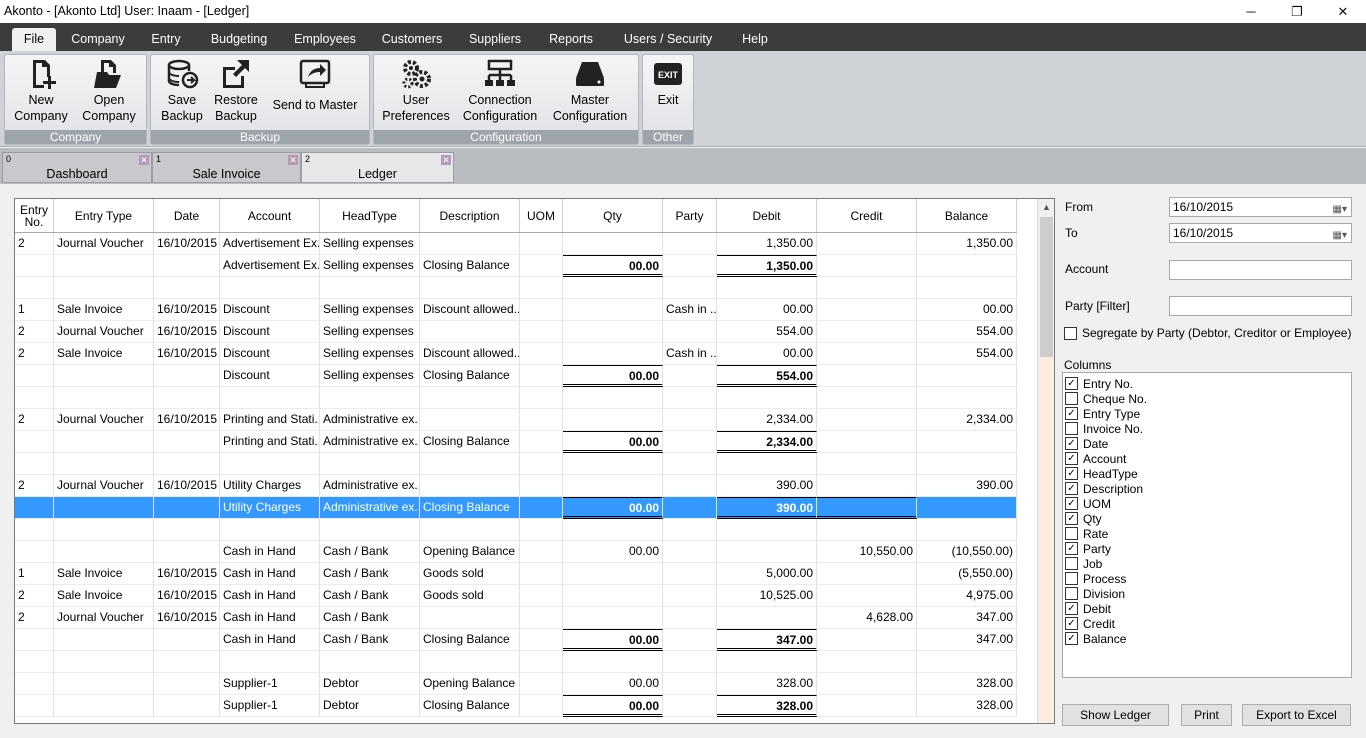 The height and width of the screenshot is (738, 1366). What do you see at coordinates (590, 91) in the screenshot?
I see `master-configuration-button: Master Configuration` at bounding box center [590, 91].